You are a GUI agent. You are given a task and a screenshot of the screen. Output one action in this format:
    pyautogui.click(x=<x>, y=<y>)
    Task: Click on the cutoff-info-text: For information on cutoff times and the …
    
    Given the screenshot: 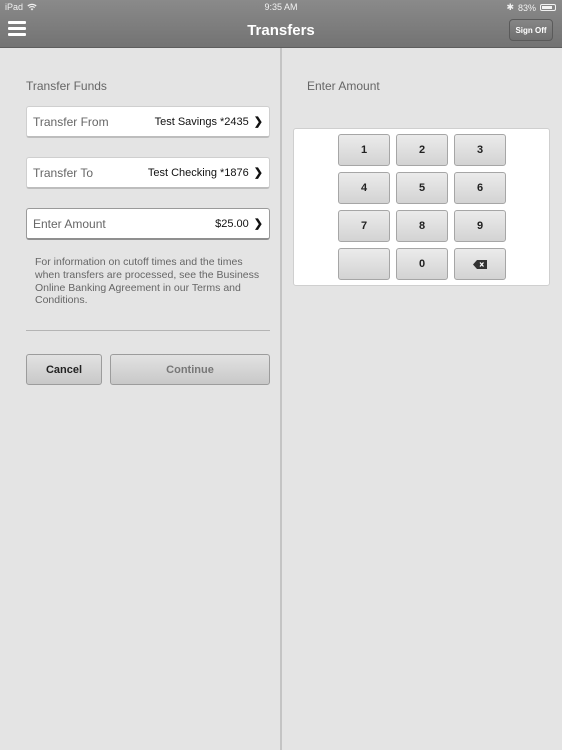 What is the action you would take?
    pyautogui.click(x=147, y=281)
    